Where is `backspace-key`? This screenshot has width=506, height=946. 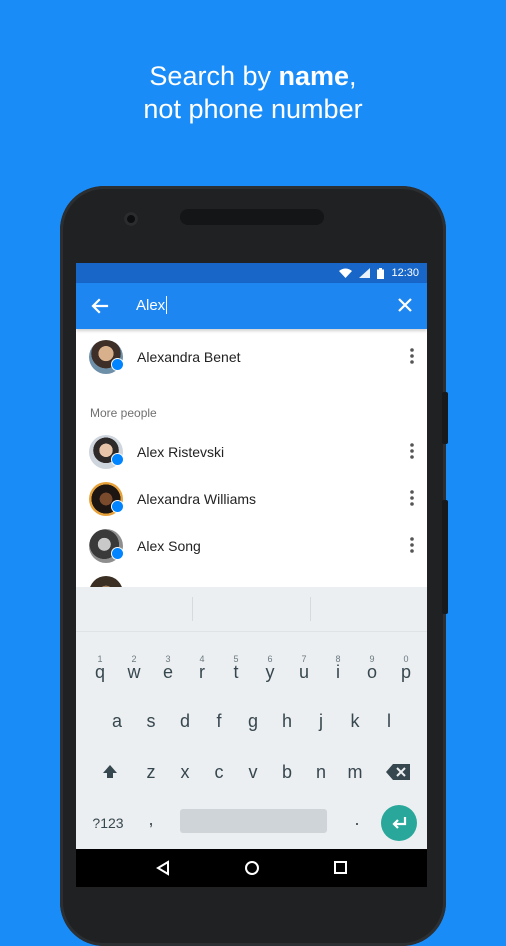
backspace-key is located at coordinates (398, 772).